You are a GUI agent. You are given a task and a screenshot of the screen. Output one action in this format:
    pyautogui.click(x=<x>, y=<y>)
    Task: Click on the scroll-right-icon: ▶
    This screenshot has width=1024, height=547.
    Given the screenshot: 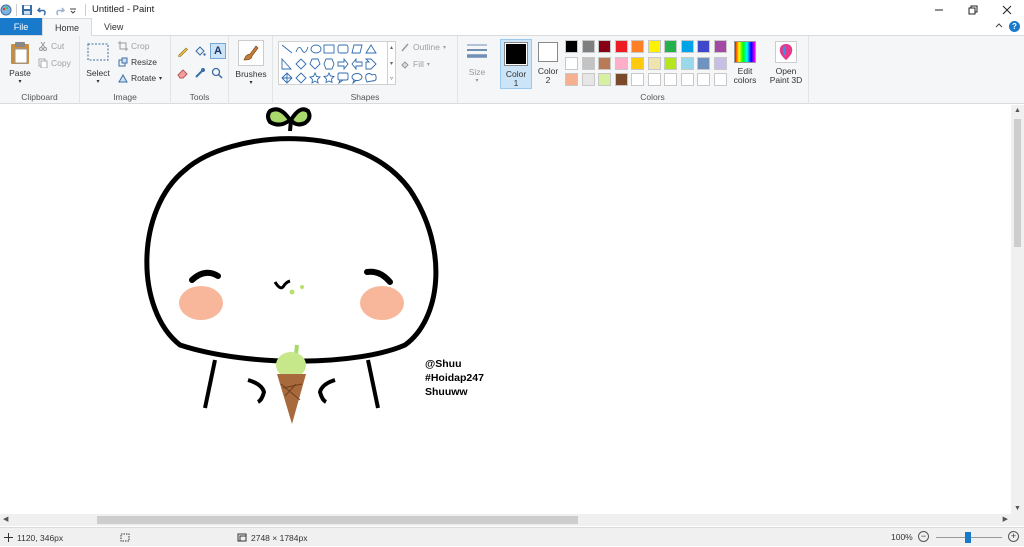 What is the action you would take?
    pyautogui.click(x=1005, y=519)
    